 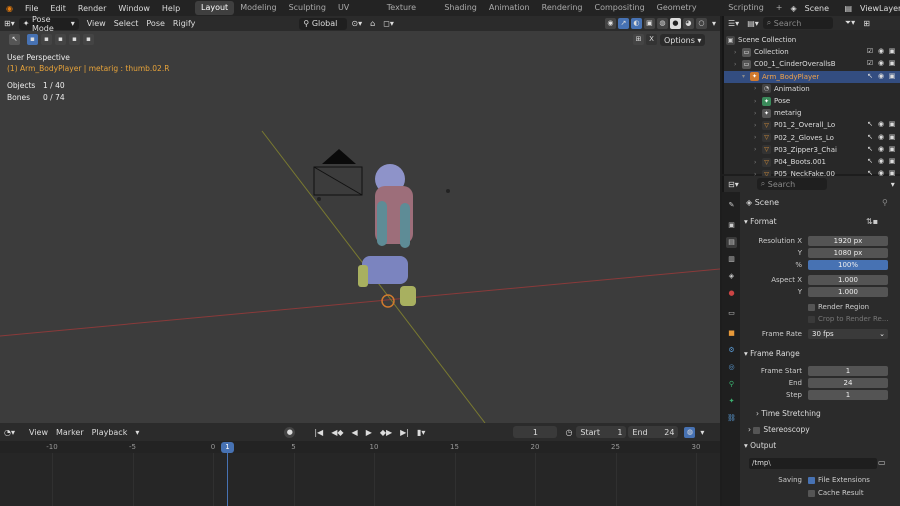 What do you see at coordinates (885, 202) in the screenshot?
I see `pin-icon: ⚲` at bounding box center [885, 202].